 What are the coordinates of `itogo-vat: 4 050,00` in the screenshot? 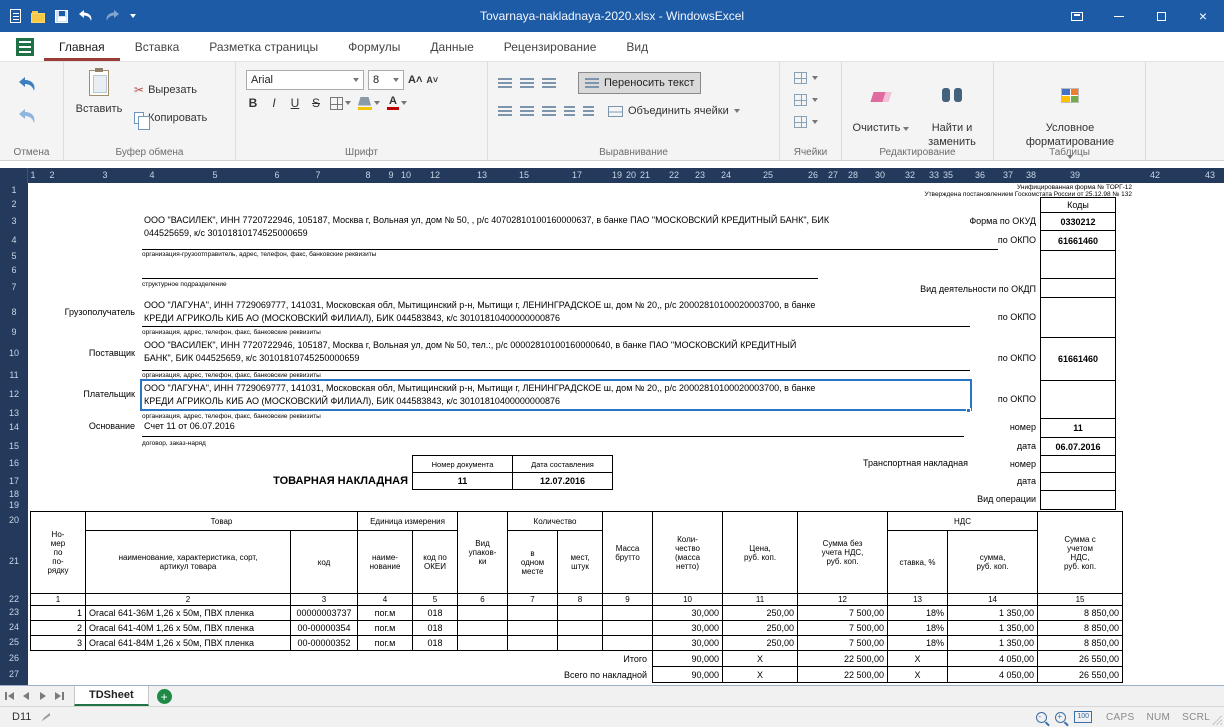 It's located at (993, 658).